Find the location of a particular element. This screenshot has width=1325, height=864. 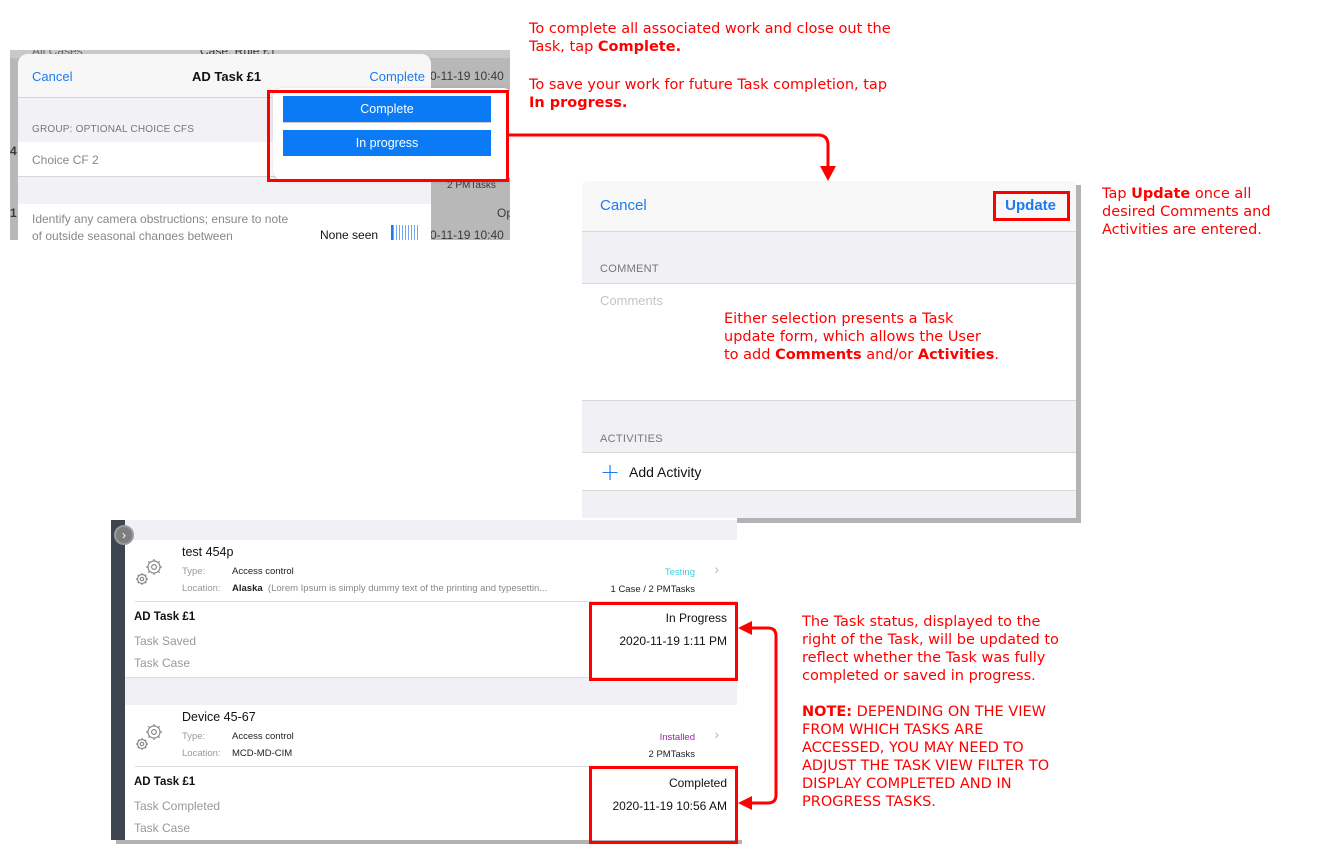

arrow-status-bracket is located at coordinates (763, 715).